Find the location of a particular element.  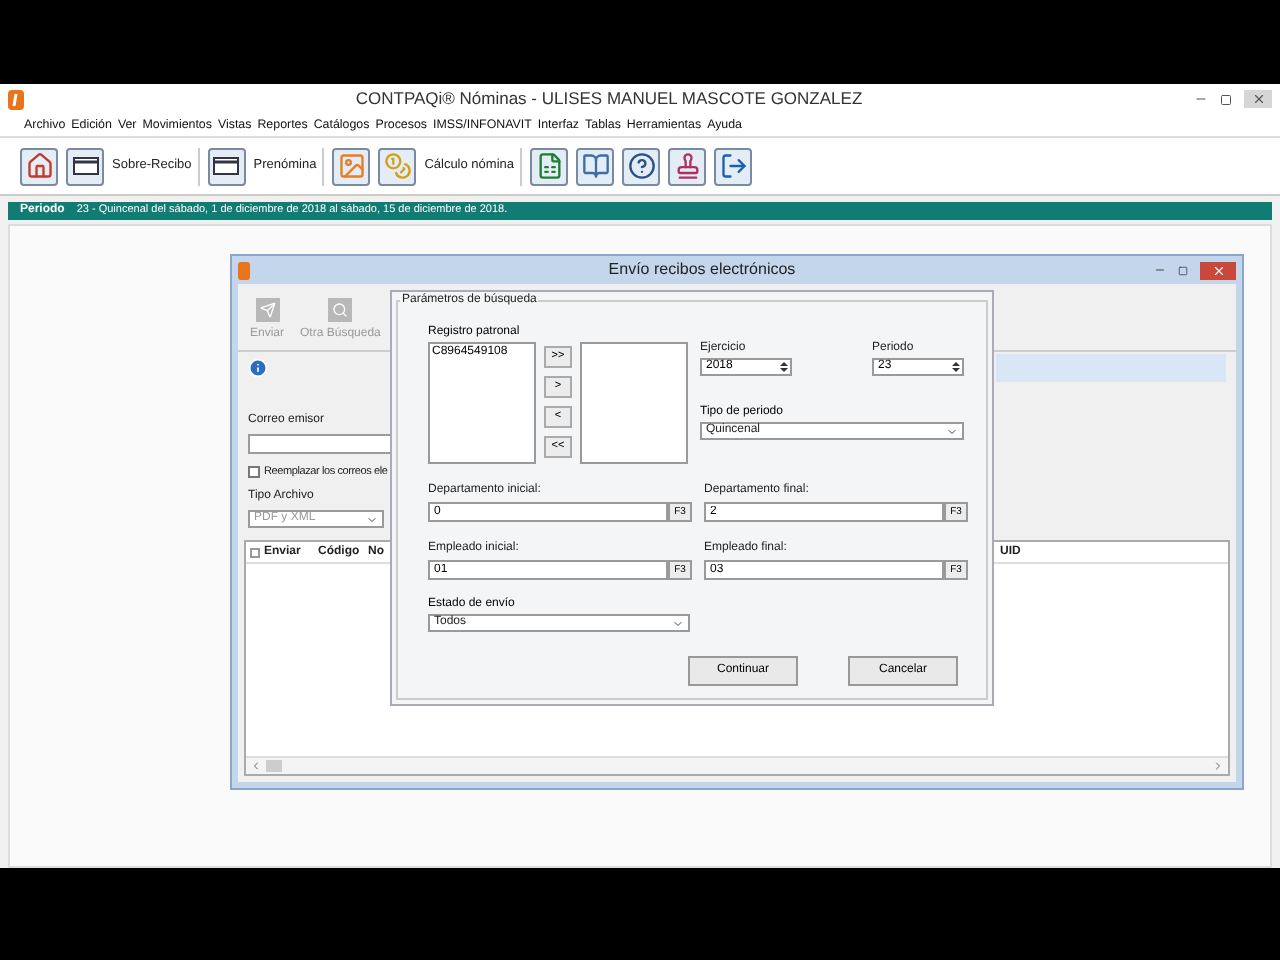

info-icon is located at coordinates (258, 368).